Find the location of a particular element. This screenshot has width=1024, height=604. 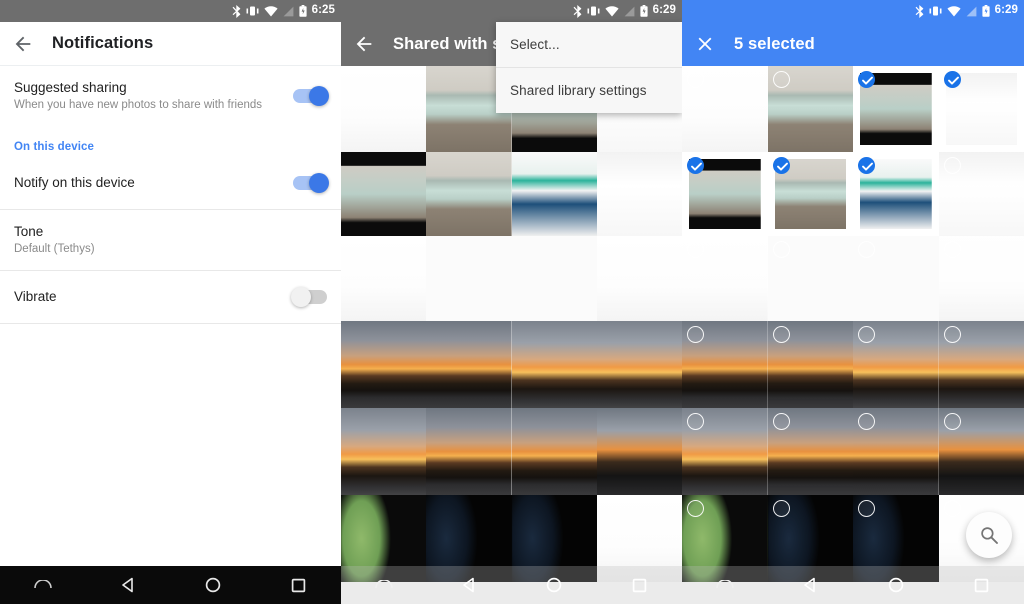

toggle-suggested-sharing is located at coordinates (311, 96).